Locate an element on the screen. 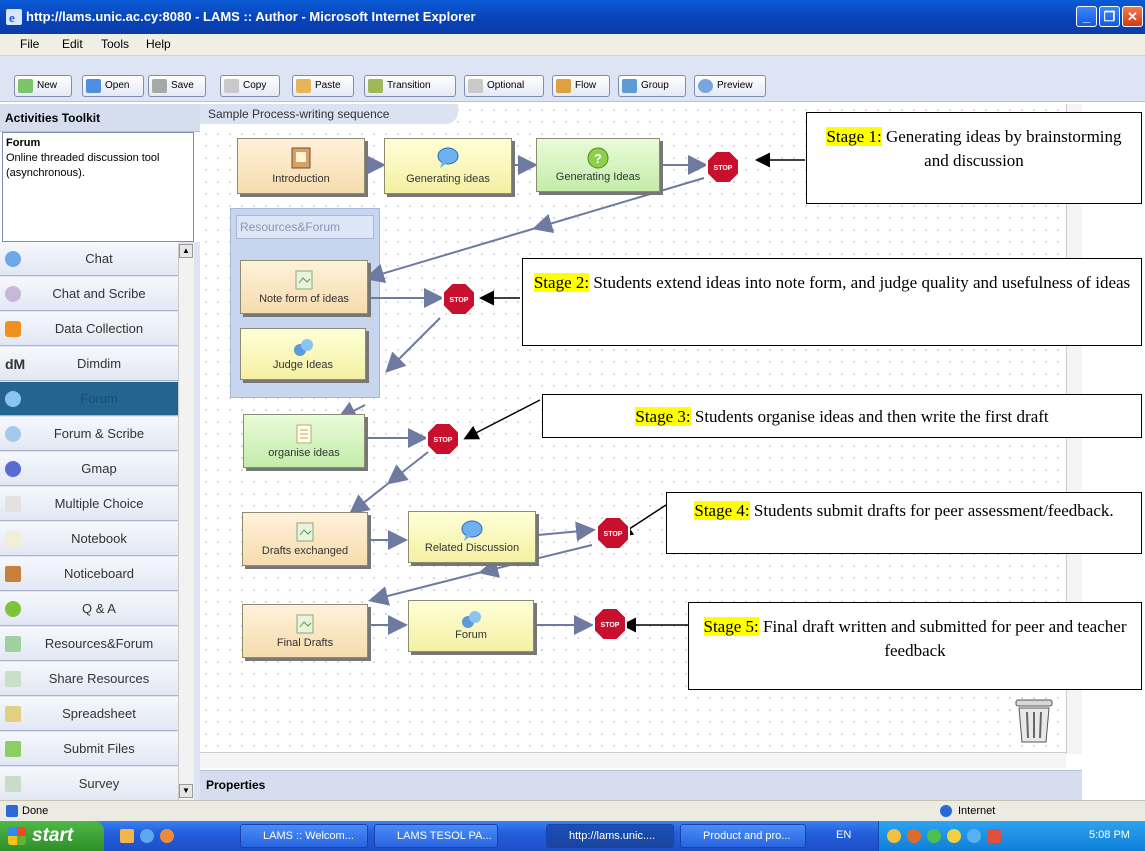  properties-panel-header: Properties is located at coordinates (641, 785).